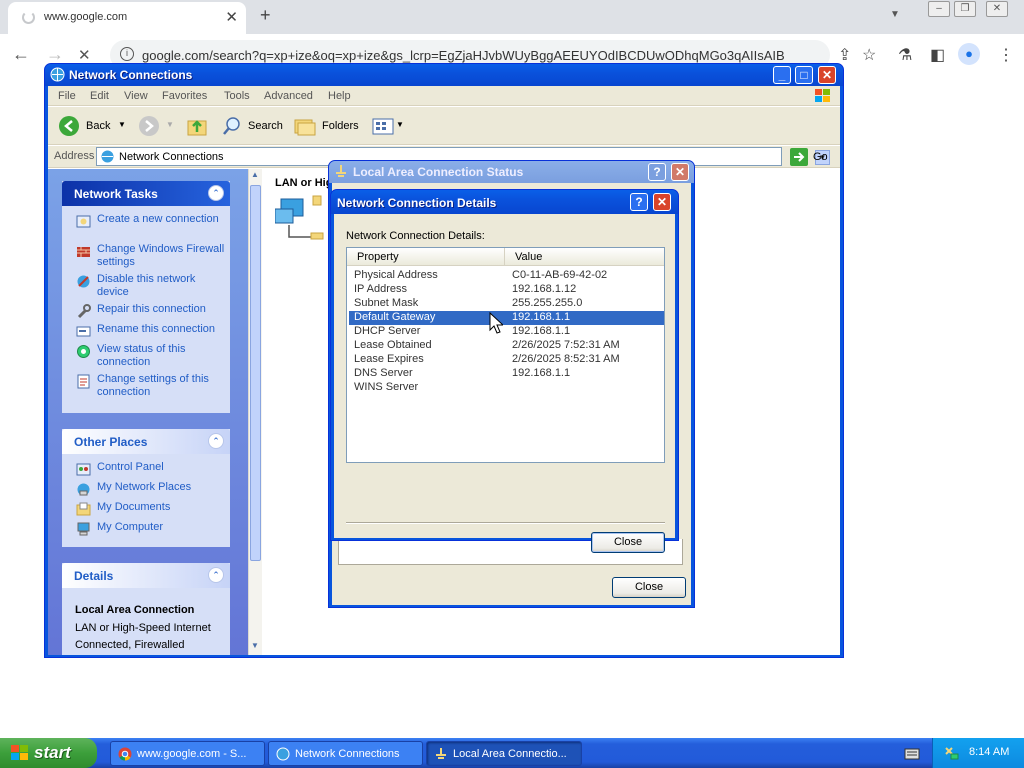 The width and height of the screenshot is (1024, 768). I want to click on scroll-down-icon: ▼, so click(255, 645).